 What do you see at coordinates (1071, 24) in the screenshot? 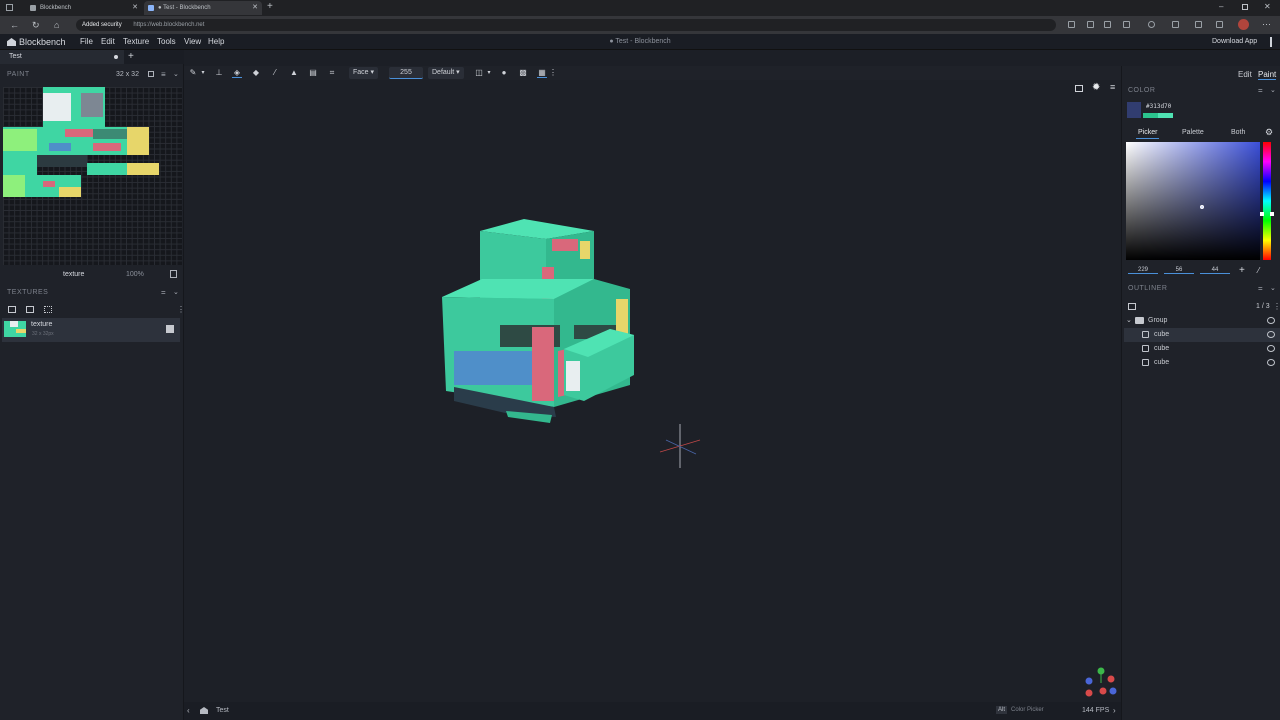
I see `extension-icon` at bounding box center [1071, 24].